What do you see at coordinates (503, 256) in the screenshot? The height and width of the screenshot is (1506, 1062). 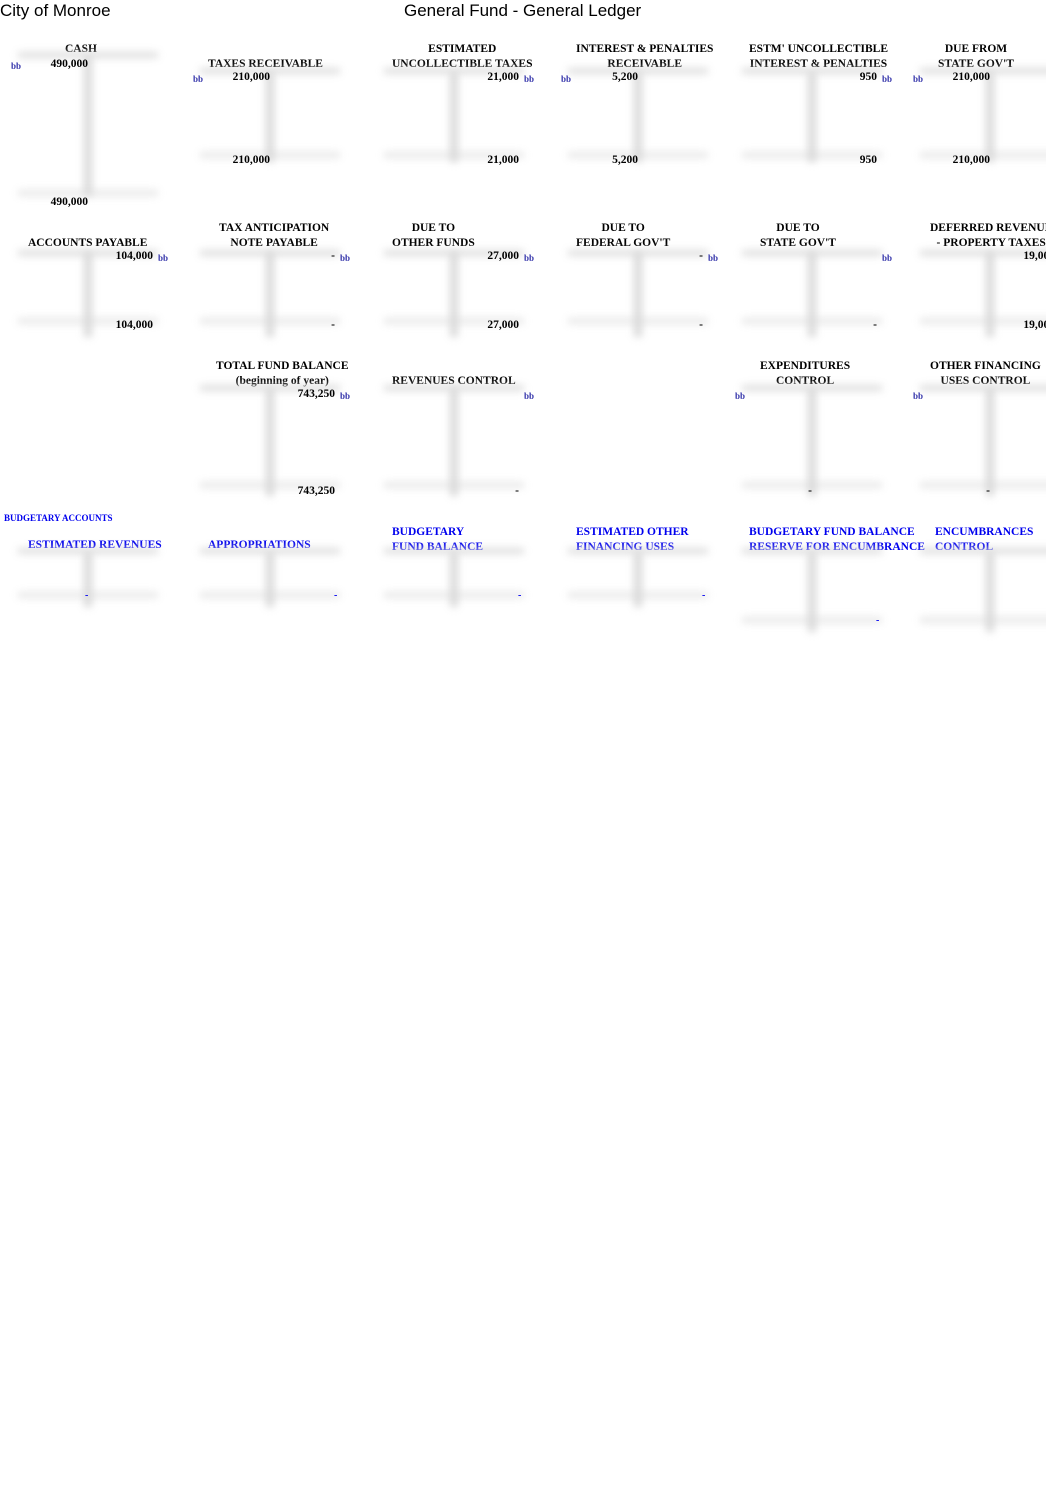 I see `opening-balance: 27,000` at bounding box center [503, 256].